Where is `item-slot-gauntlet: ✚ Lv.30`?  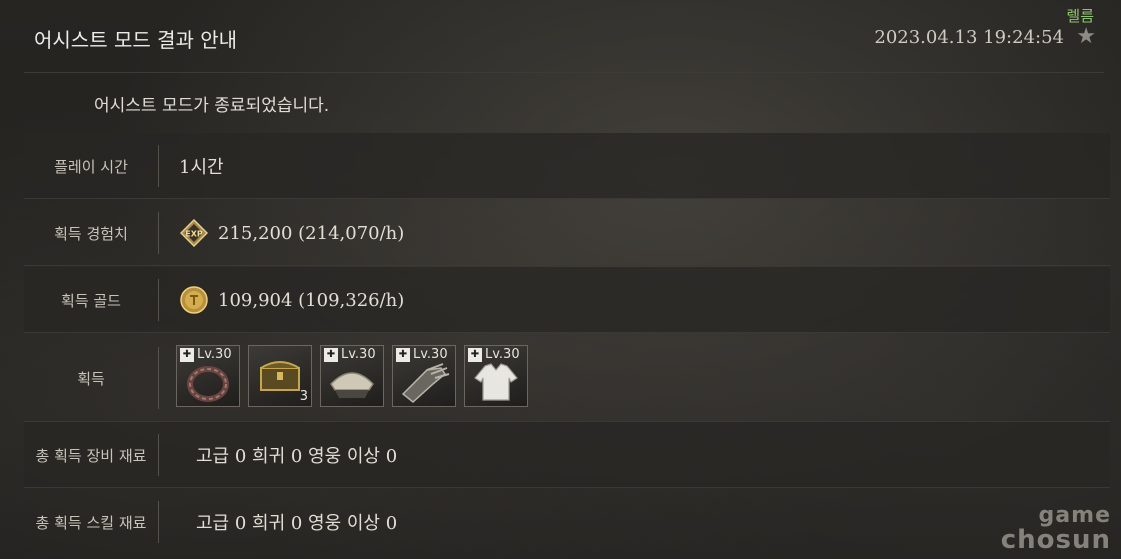 item-slot-gauntlet: ✚ Lv.30 is located at coordinates (424, 376).